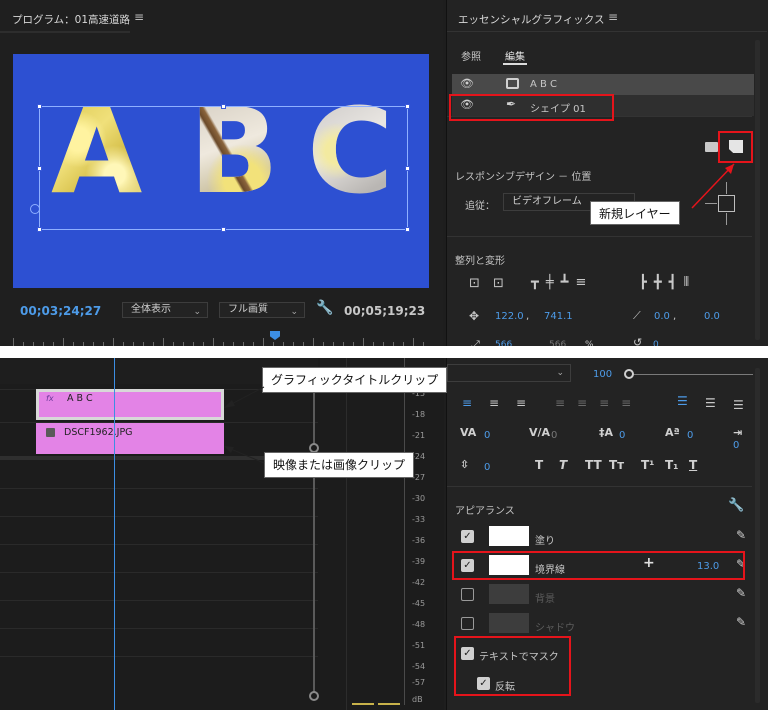 Image resolution: width=768 pixels, height=710 pixels. I want to click on align-center-text-icon: ≡, so click(494, 403).